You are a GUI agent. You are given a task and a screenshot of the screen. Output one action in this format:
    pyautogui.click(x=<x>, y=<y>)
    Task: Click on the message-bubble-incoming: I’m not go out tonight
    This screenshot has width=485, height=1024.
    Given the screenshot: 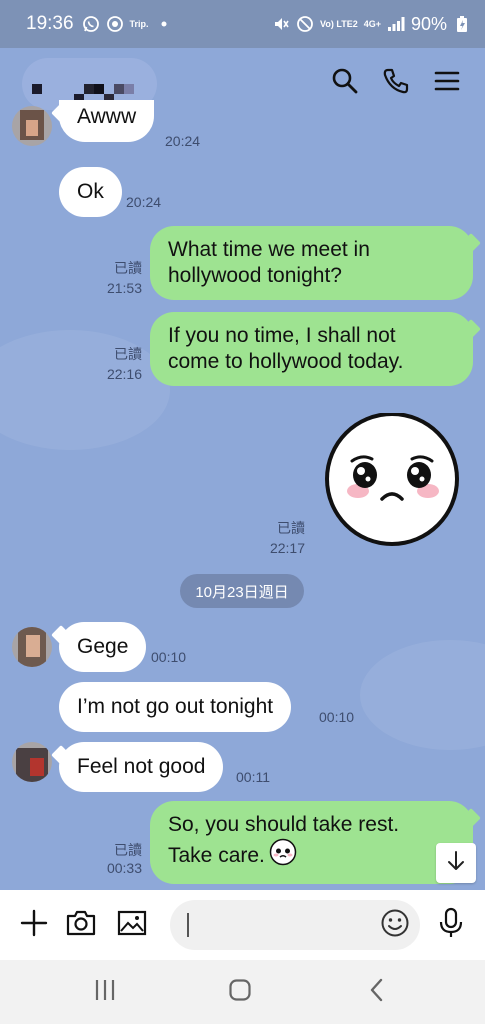 What is the action you would take?
    pyautogui.click(x=175, y=707)
    